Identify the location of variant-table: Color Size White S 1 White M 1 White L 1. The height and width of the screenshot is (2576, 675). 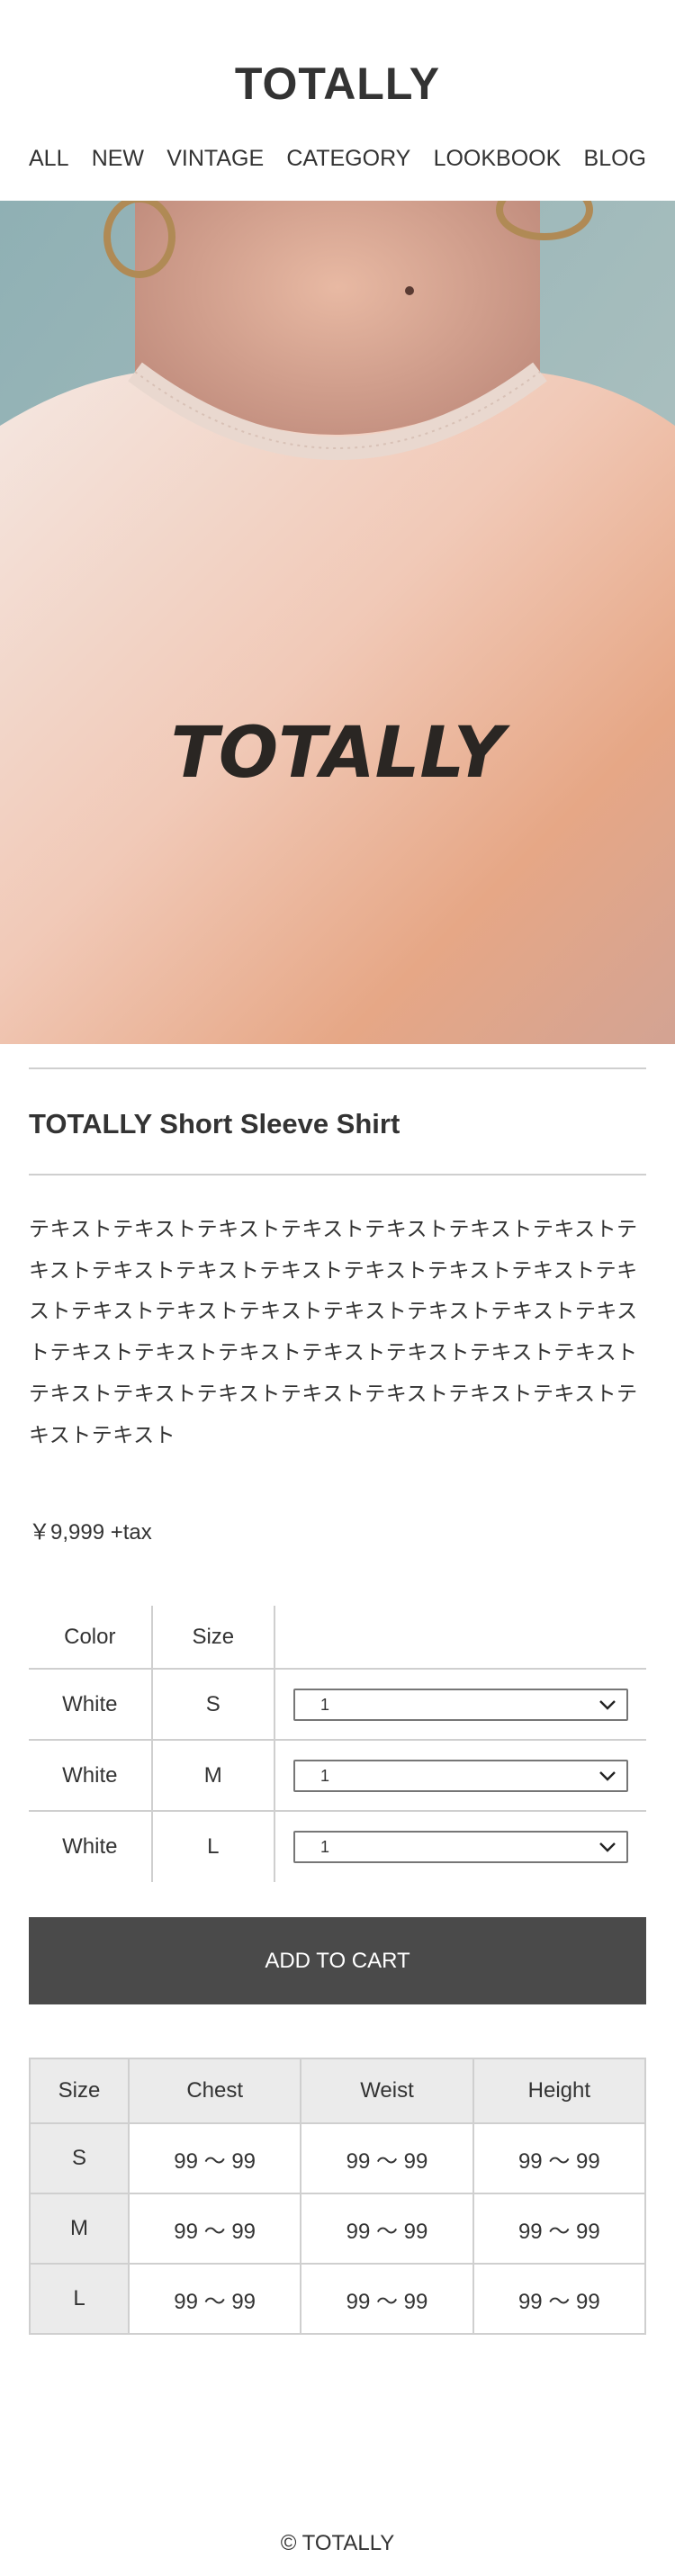
(337, 1744).